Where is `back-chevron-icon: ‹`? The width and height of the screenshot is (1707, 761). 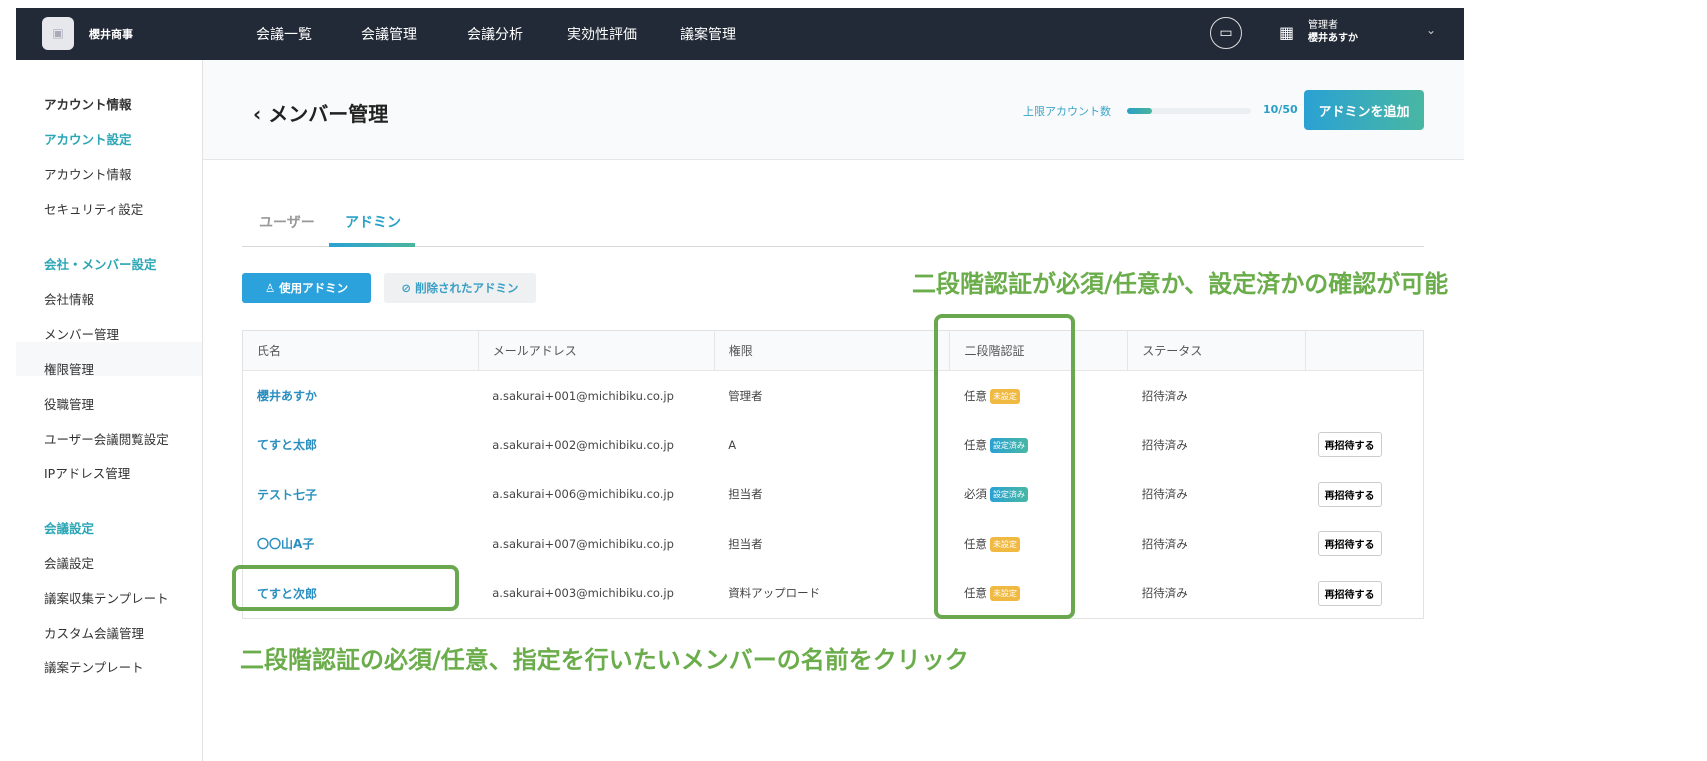 back-chevron-icon: ‹ is located at coordinates (260, 114).